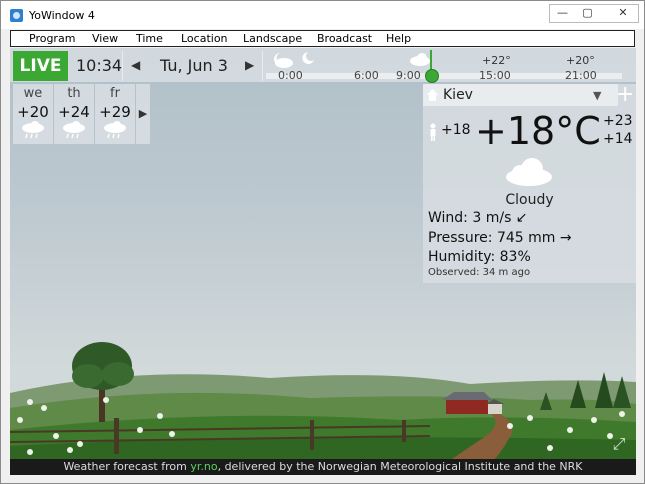 The width and height of the screenshot is (645, 484). Describe the element at coordinates (432, 76) in the screenshot. I see `timeline-cursor-handle` at that location.